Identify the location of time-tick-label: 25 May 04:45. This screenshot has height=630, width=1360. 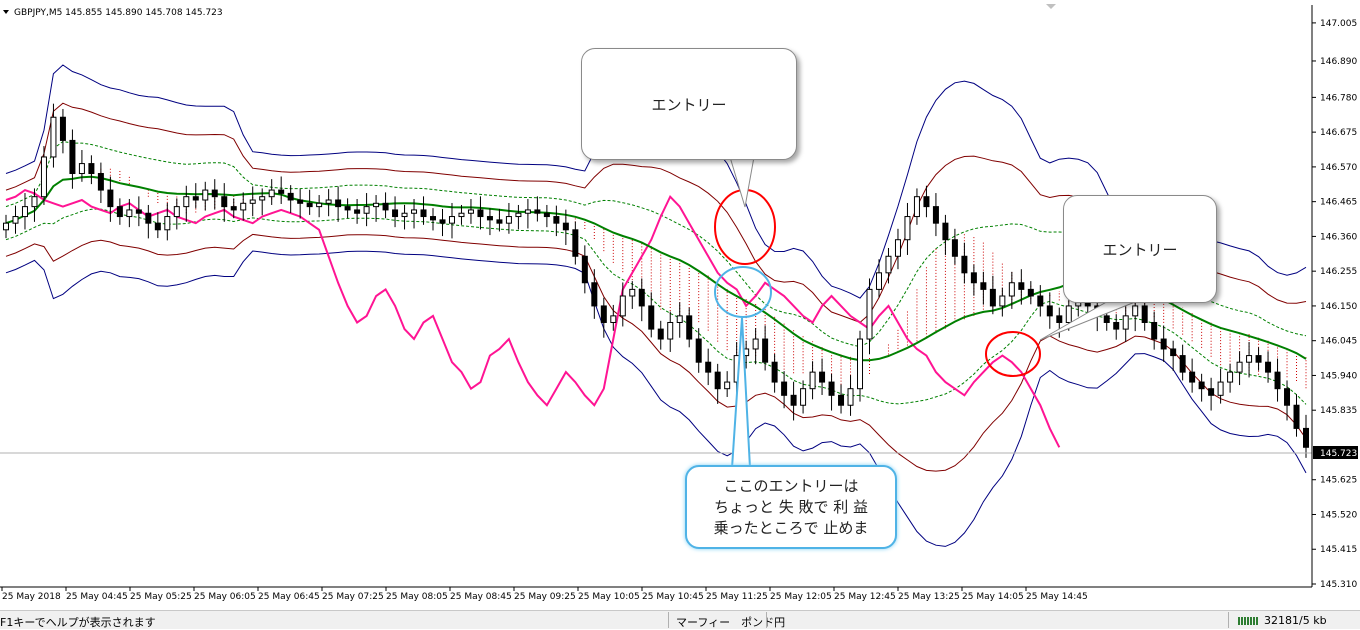
(97, 597).